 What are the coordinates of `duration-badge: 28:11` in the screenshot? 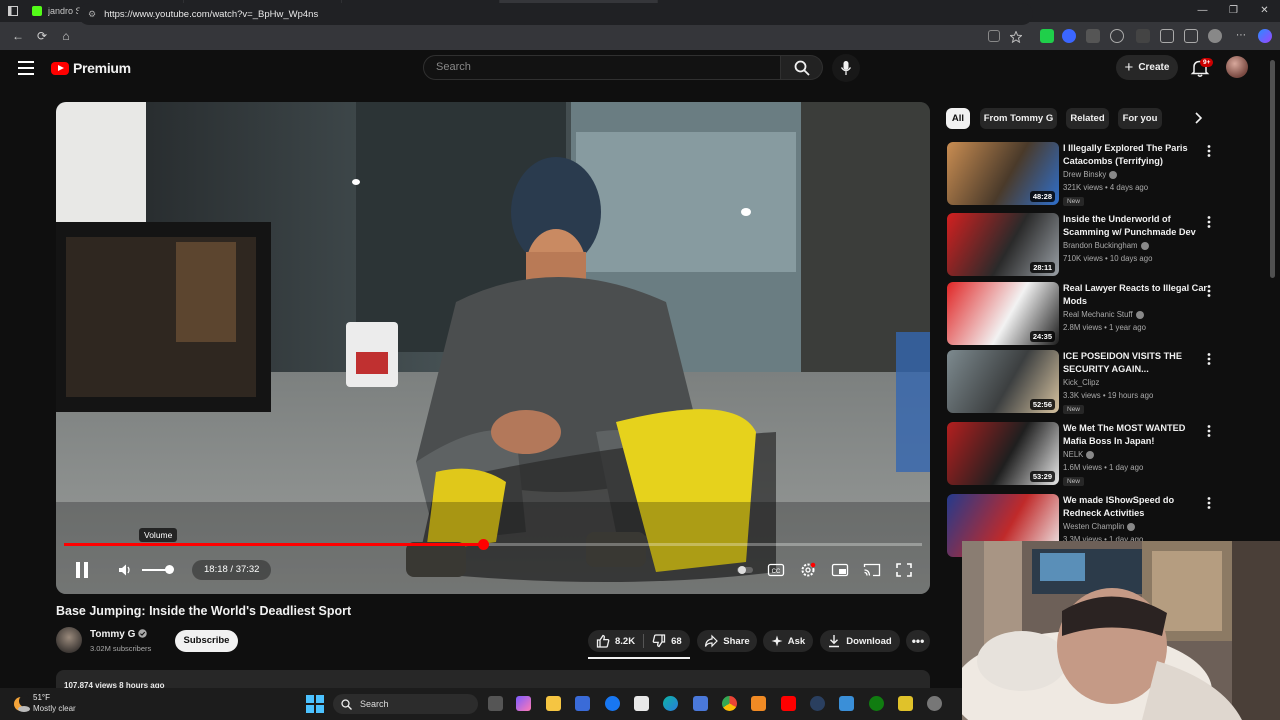 It's located at (1042, 267).